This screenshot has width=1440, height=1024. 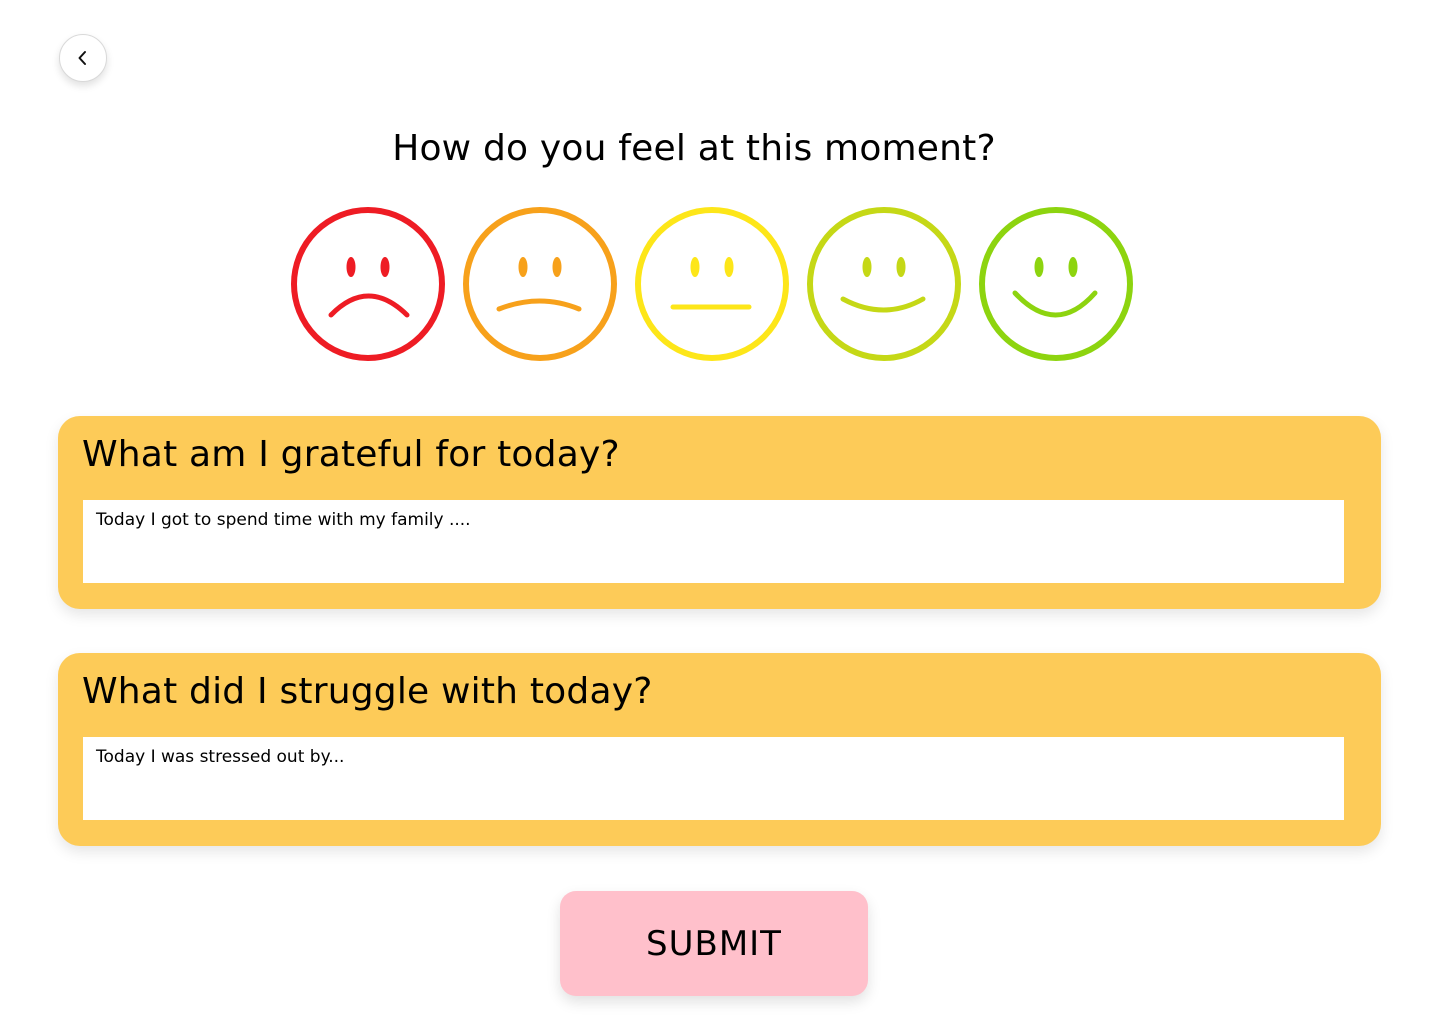 I want to click on grateful-title: What am I grateful for today?, so click(x=351, y=454).